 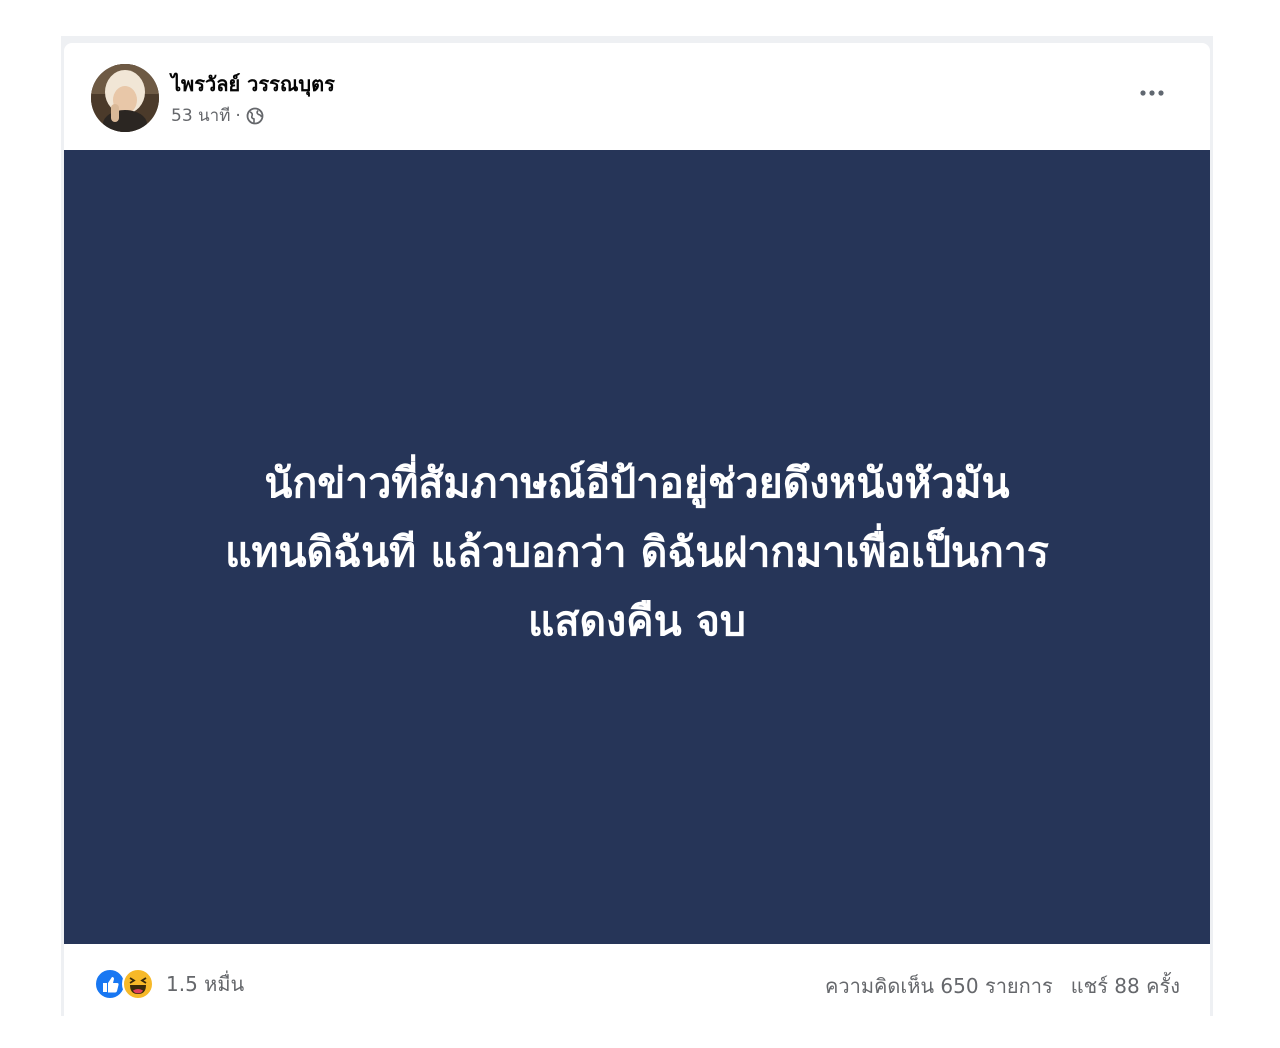 What do you see at coordinates (637, 620) in the screenshot?
I see `image-text-line: แสดงคืน จบ` at bounding box center [637, 620].